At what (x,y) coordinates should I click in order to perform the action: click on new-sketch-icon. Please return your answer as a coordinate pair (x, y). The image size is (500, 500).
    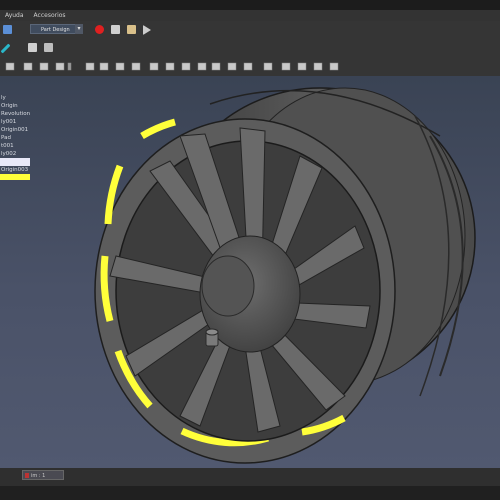
    Looking at the image, I should click on (28, 66).